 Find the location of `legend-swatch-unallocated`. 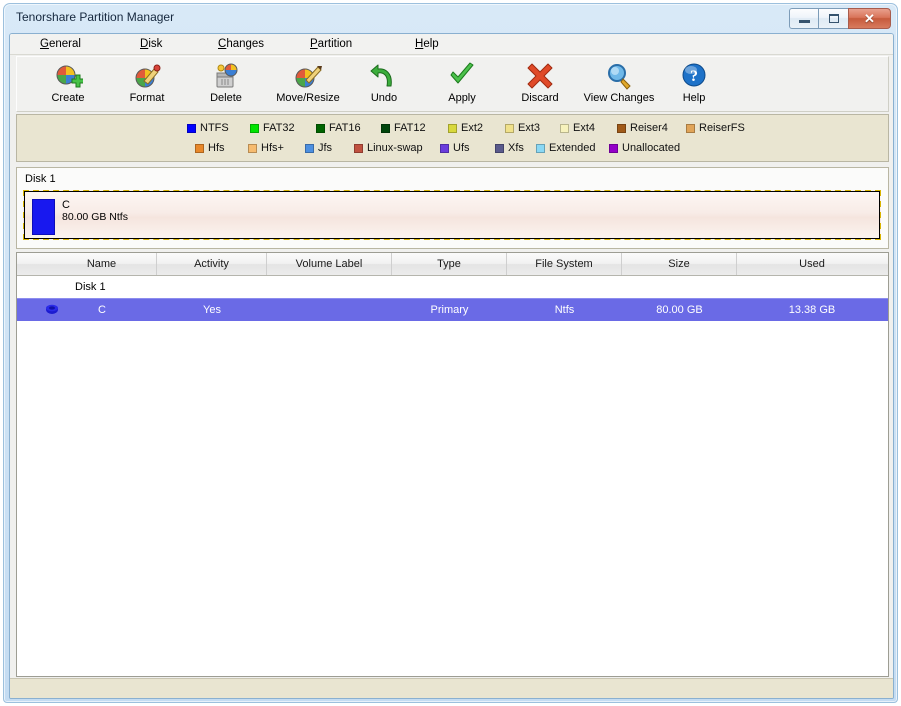

legend-swatch-unallocated is located at coordinates (613, 148).